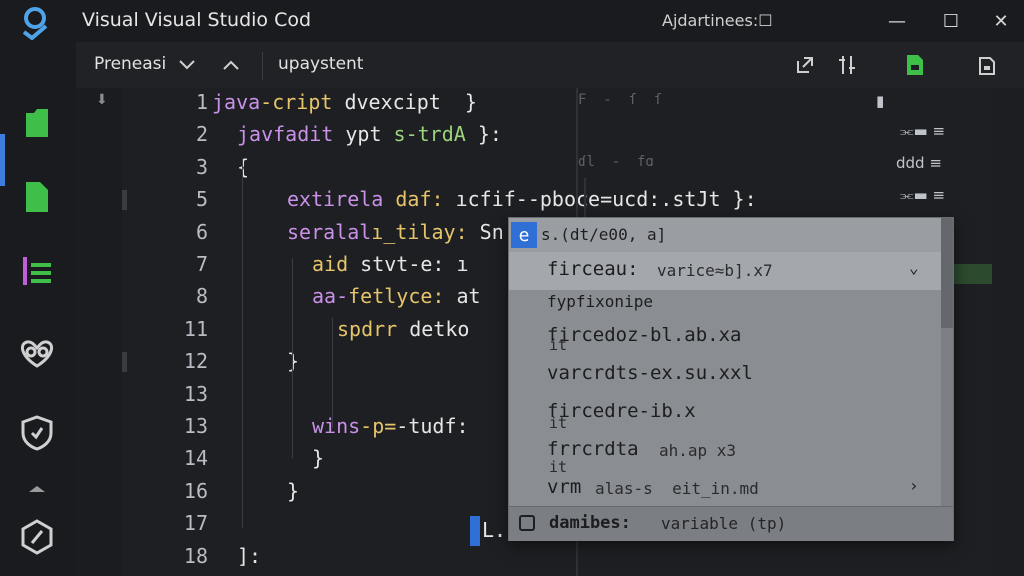 This screenshot has height=576, width=1024. I want to click on line-number: 14, so click(195, 458).